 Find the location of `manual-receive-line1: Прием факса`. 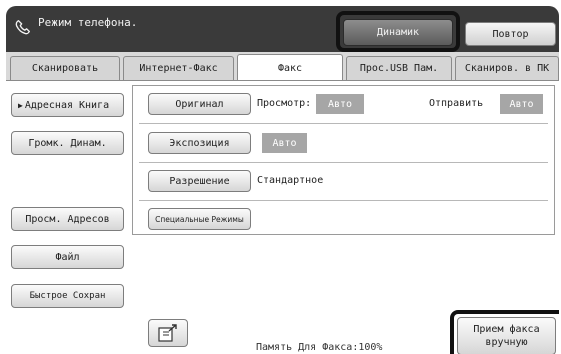

manual-receive-line1: Прием факса is located at coordinates (506, 329).